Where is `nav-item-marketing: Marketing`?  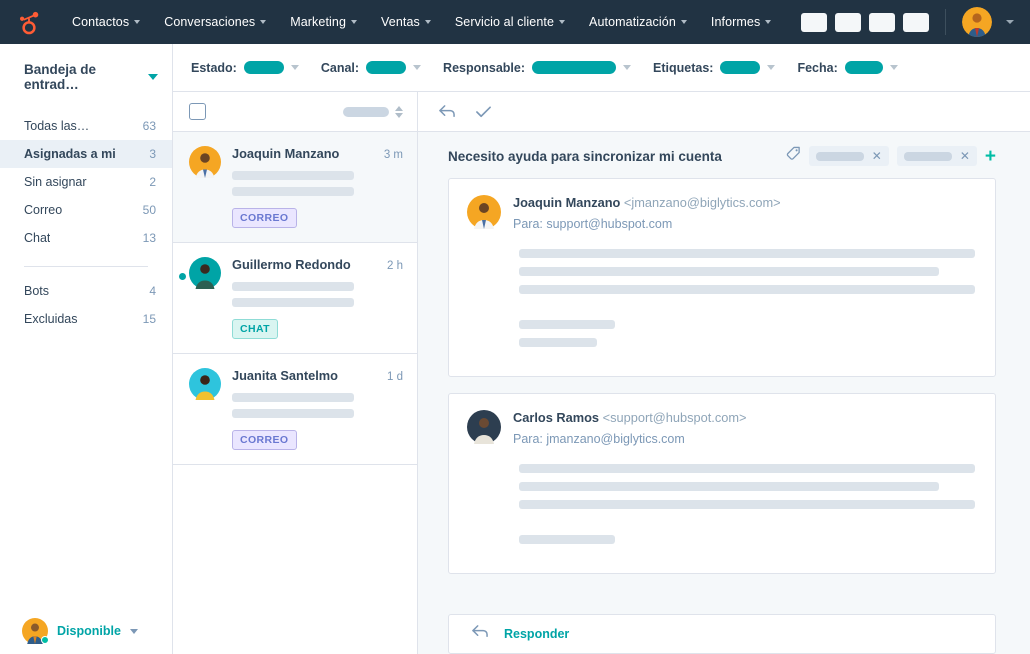 nav-item-marketing: Marketing is located at coordinates (323, 22).